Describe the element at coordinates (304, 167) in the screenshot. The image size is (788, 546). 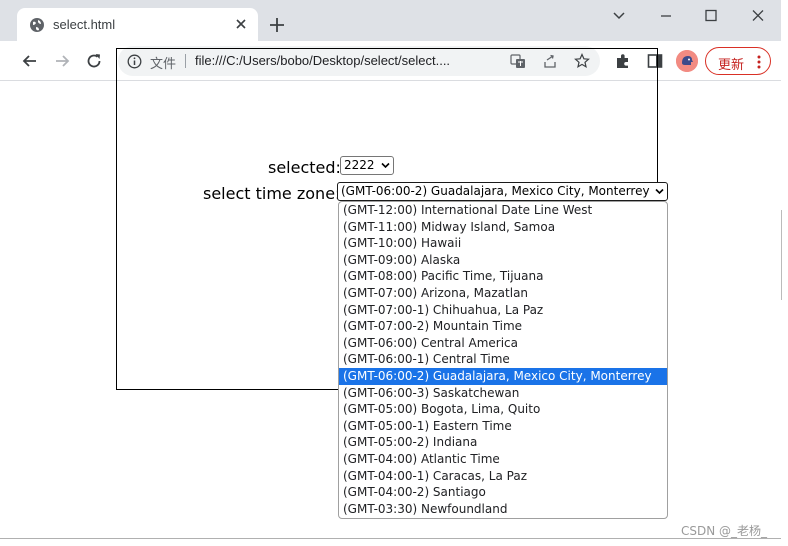
I see `selected-label: selected:` at that location.